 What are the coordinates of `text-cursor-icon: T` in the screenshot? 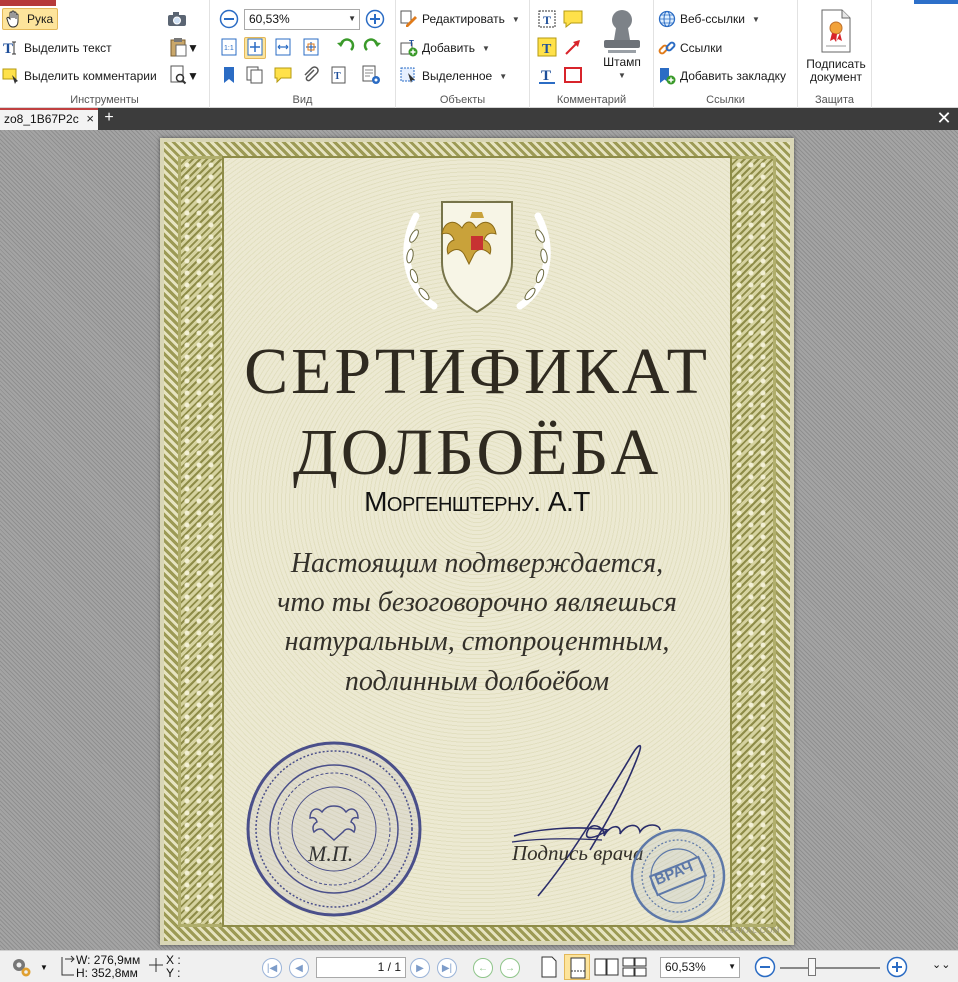 It's located at (11, 48).